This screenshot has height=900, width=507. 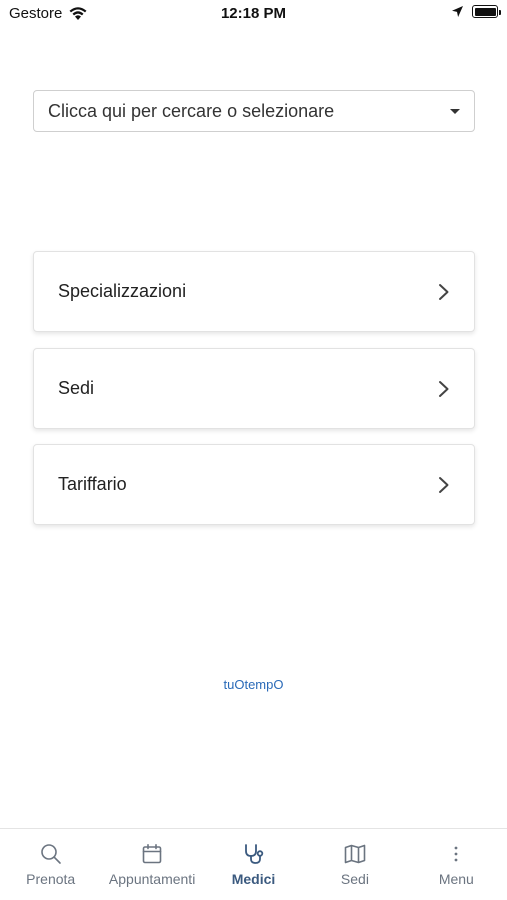 I want to click on tab-menu: Menu, so click(x=456, y=864).